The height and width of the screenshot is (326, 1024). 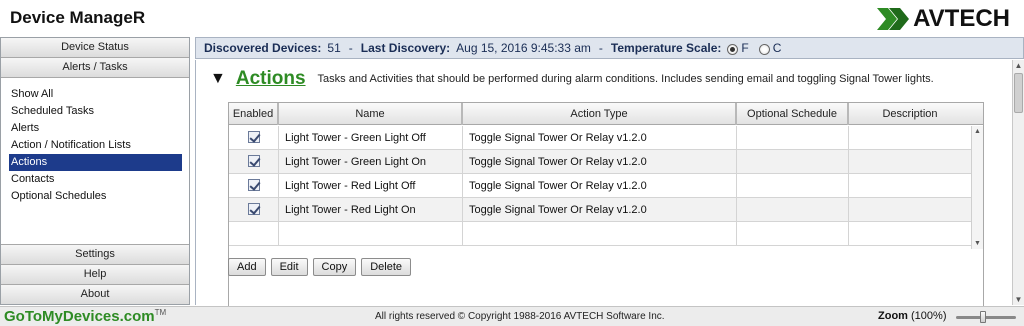 What do you see at coordinates (91, 179) in the screenshot?
I see `sidebar-item-contacts: Contacts` at bounding box center [91, 179].